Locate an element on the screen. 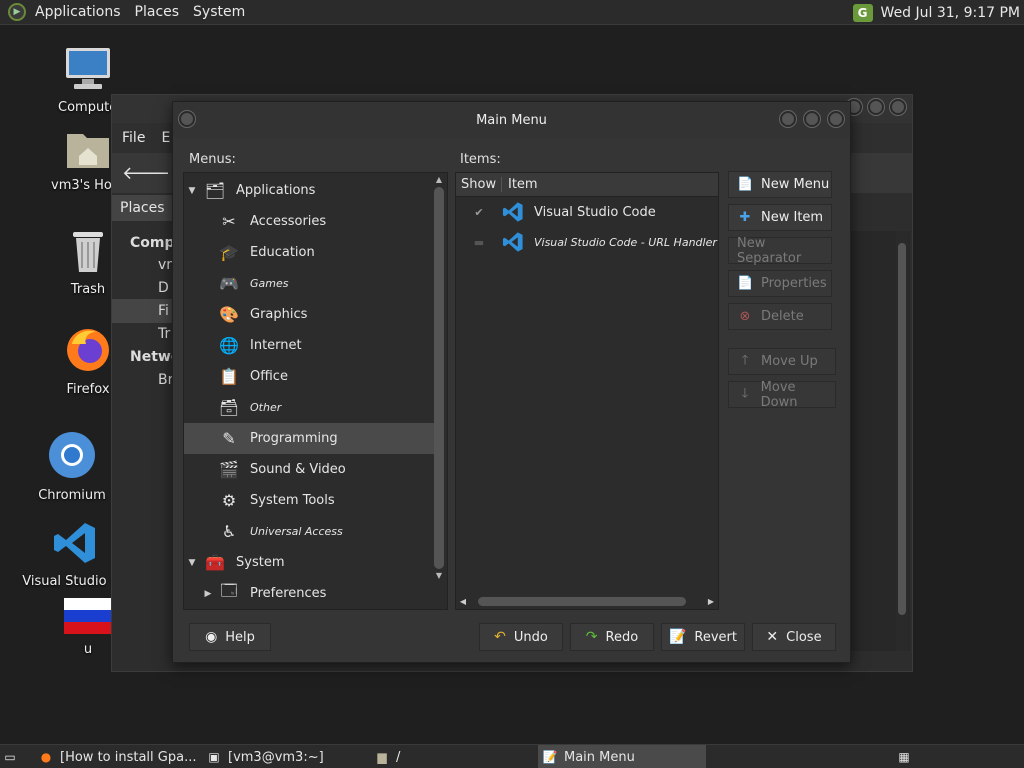 The width and height of the screenshot is (1024, 768). show-checkbox: ✔ is located at coordinates (479, 212).